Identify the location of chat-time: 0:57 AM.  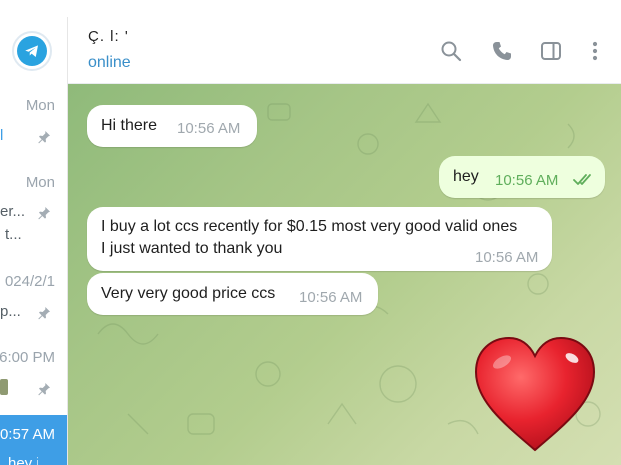
(27, 434).